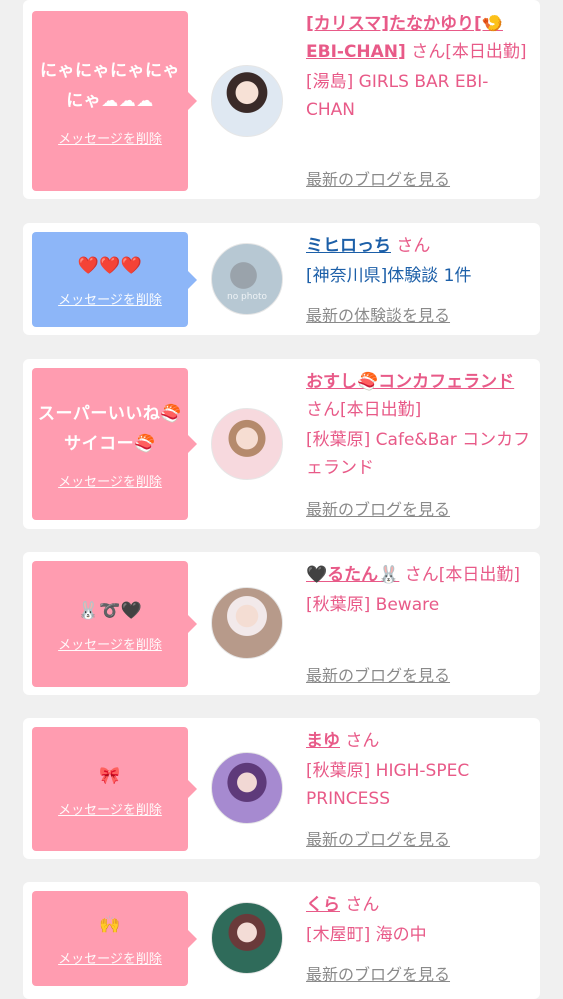 The height and width of the screenshot is (999, 563). I want to click on message-bubble: ❤️❤️❤️ メッセージを削除, so click(114, 279).